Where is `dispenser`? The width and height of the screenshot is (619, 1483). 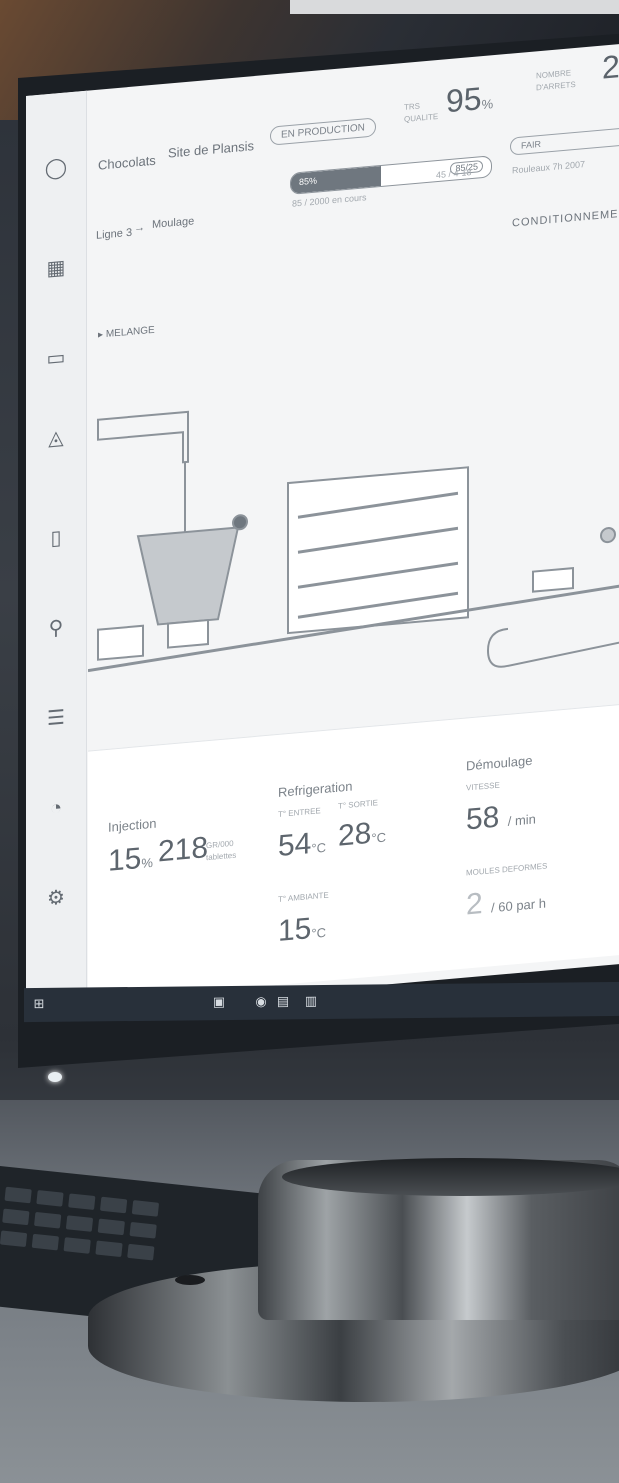
dispenser is located at coordinates (188, 633).